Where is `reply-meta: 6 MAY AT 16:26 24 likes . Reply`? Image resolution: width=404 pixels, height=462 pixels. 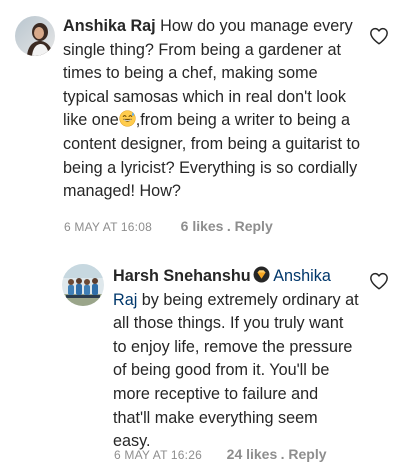 reply-meta: 6 MAY AT 16:26 24 likes . Reply is located at coordinates (220, 454).